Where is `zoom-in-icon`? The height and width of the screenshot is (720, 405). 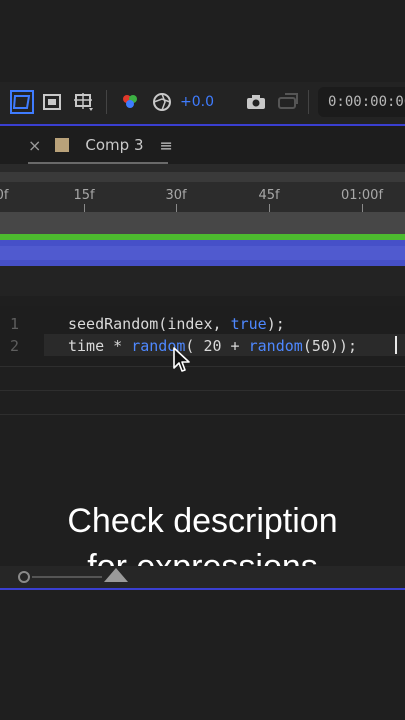 zoom-in-icon is located at coordinates (116, 575).